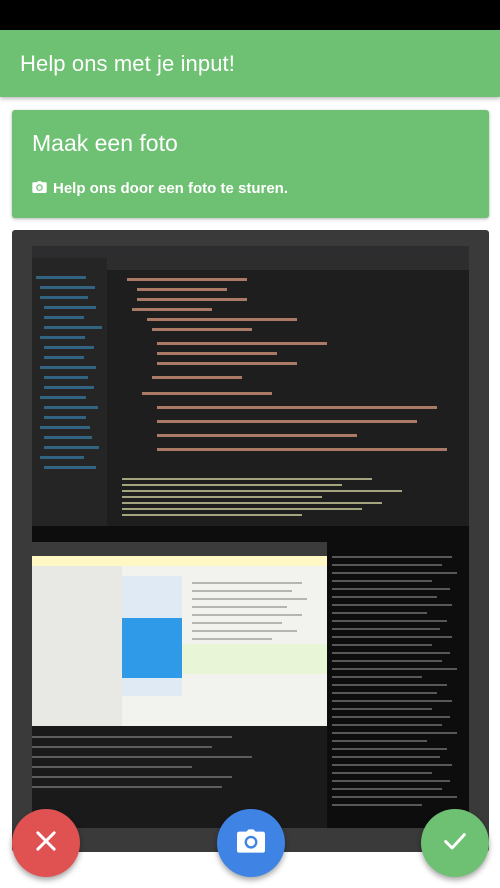 This screenshot has height=888, width=500. I want to click on card-subtitle-row: Help ons door een foto te sturen., so click(160, 188).